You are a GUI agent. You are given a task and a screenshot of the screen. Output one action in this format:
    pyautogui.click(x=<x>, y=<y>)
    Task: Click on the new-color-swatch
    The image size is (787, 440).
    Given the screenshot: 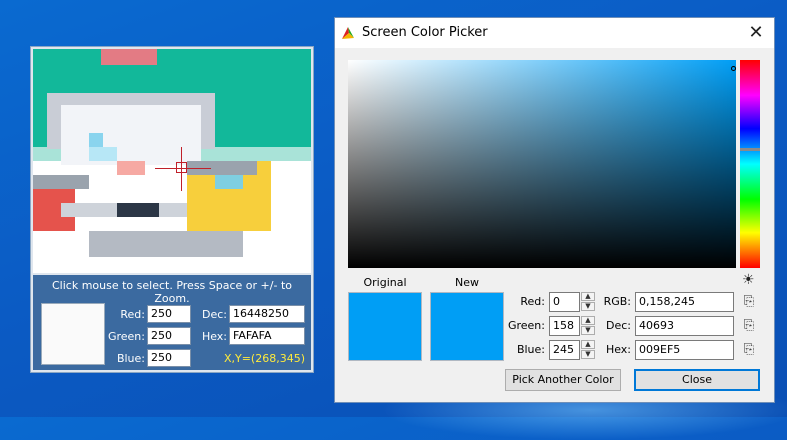 What is the action you would take?
    pyautogui.click(x=467, y=326)
    